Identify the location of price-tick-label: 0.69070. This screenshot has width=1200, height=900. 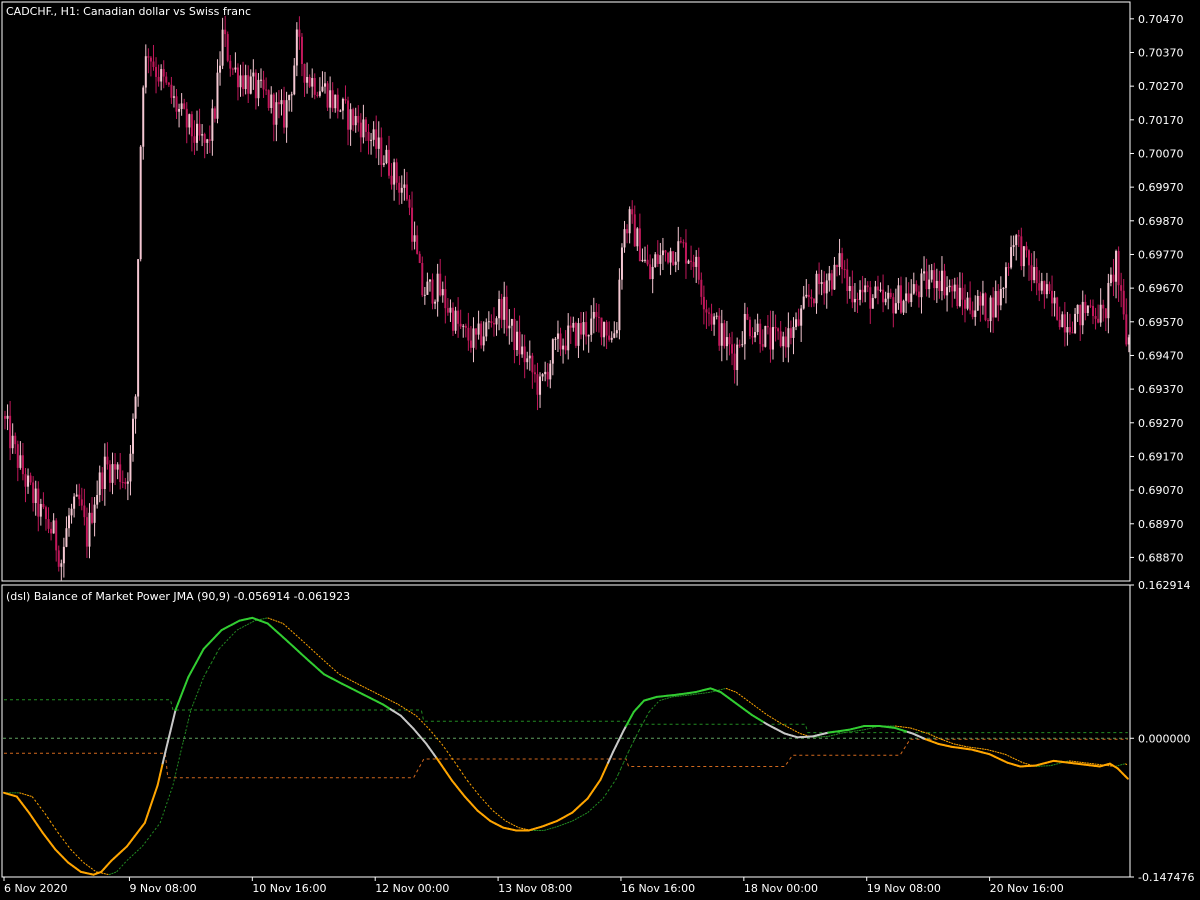
(1161, 490).